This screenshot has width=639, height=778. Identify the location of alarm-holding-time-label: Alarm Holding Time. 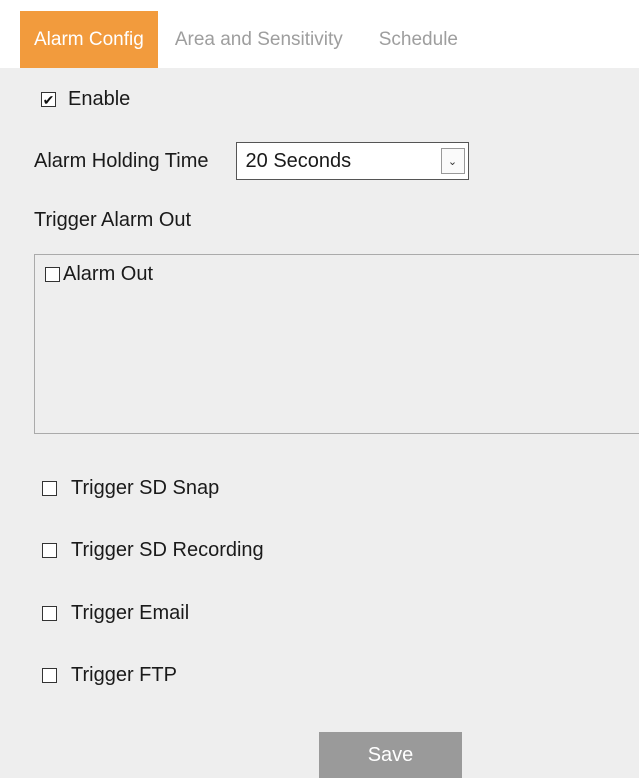
(121, 160).